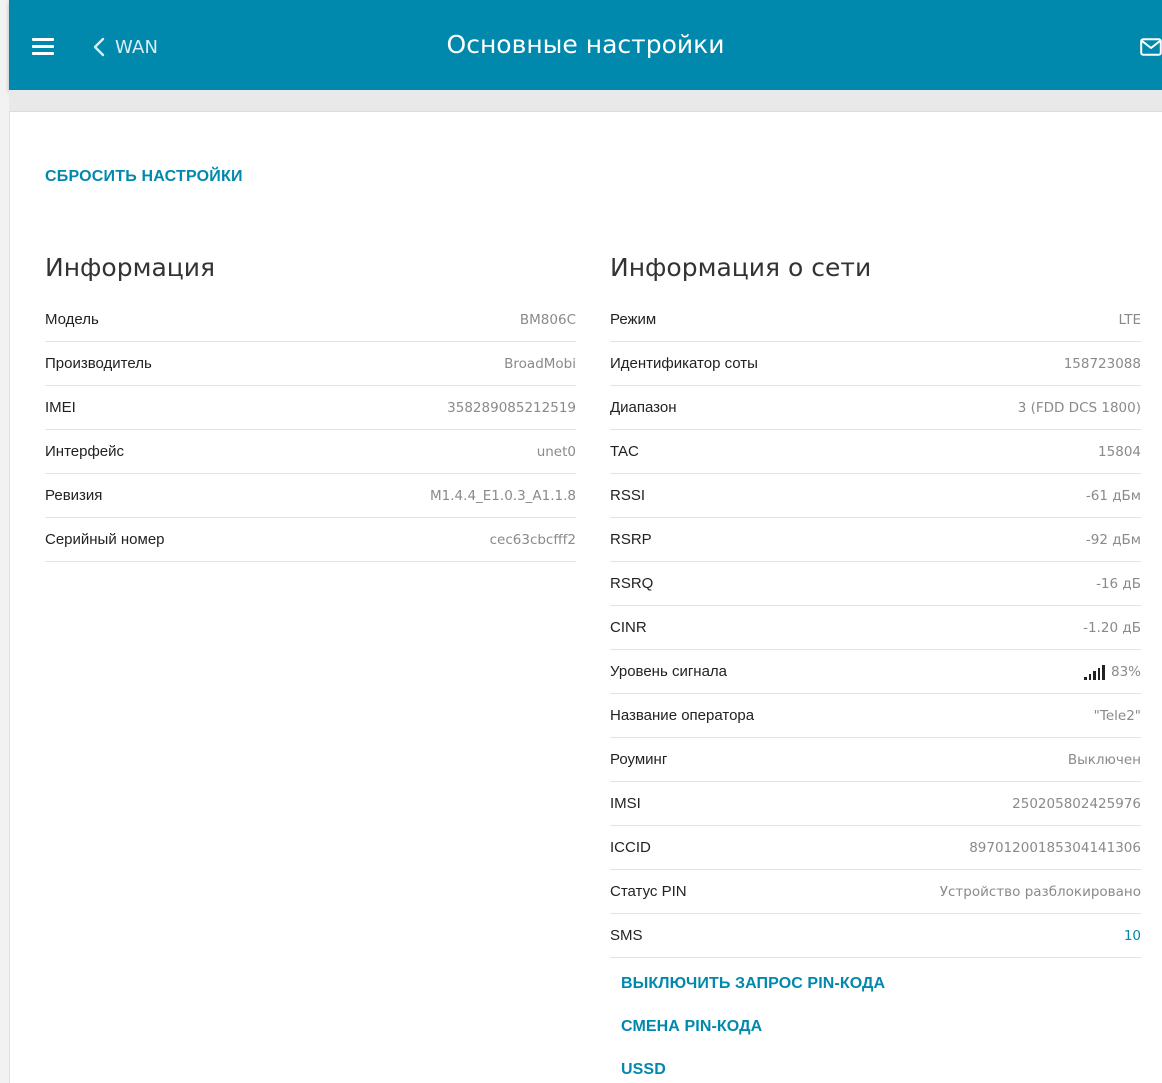 The image size is (1162, 1083). I want to click on net-row-mode: Режим LTE, so click(875, 320).